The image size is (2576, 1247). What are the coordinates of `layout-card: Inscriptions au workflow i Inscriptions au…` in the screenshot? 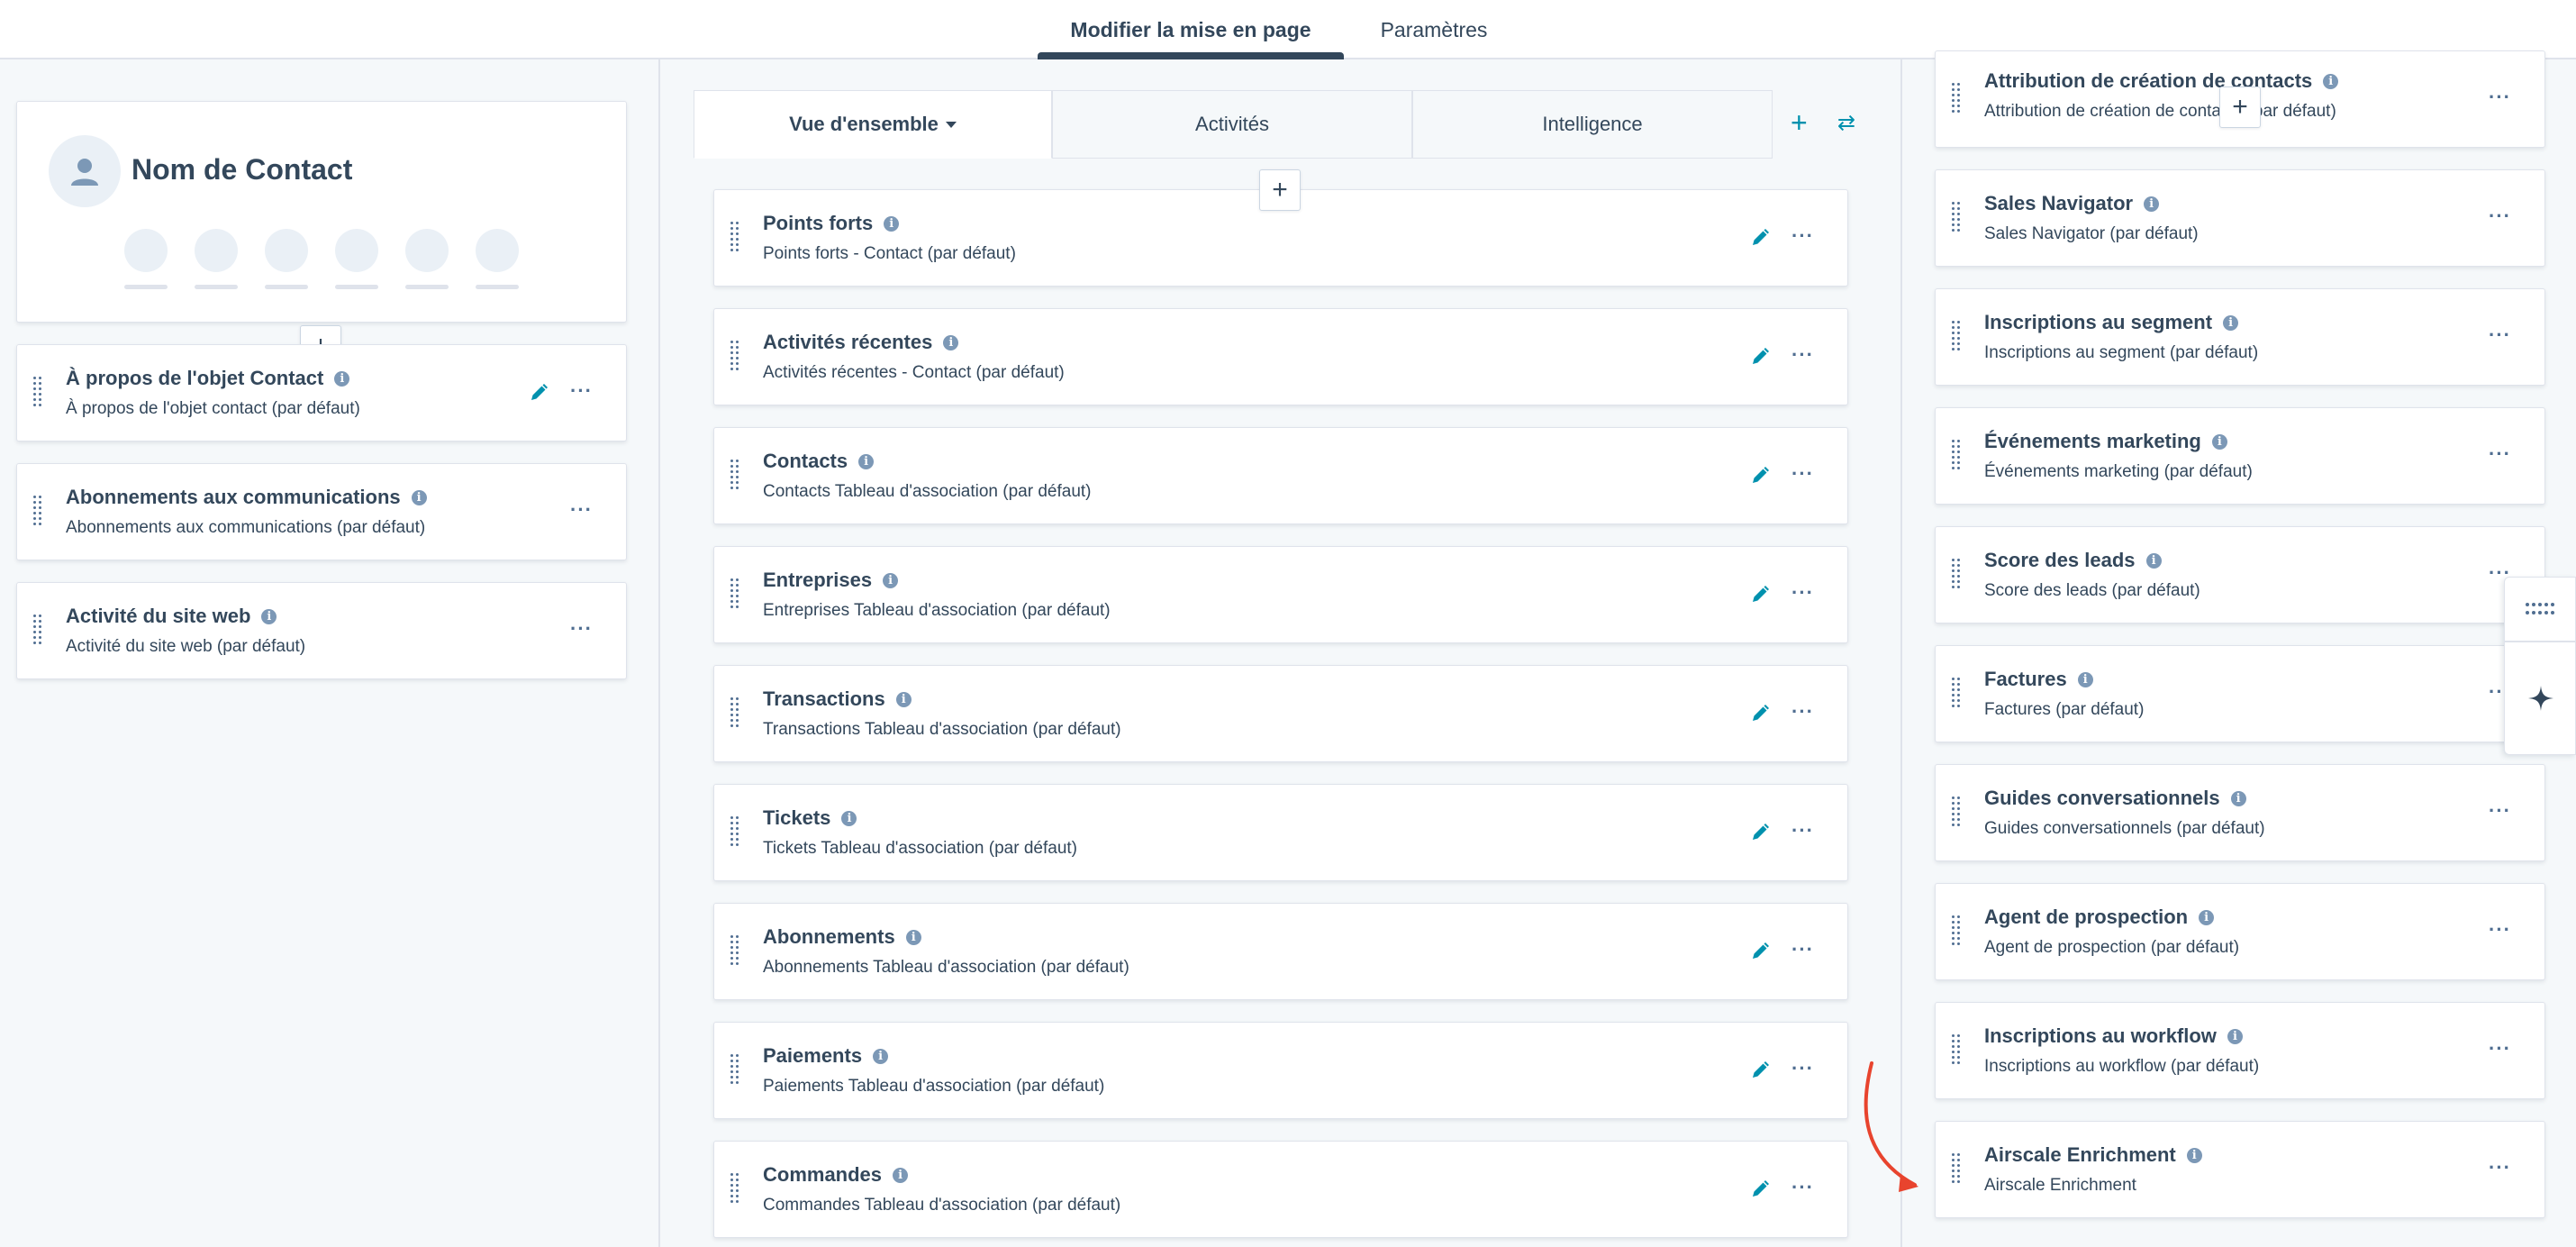 It's located at (2240, 1050).